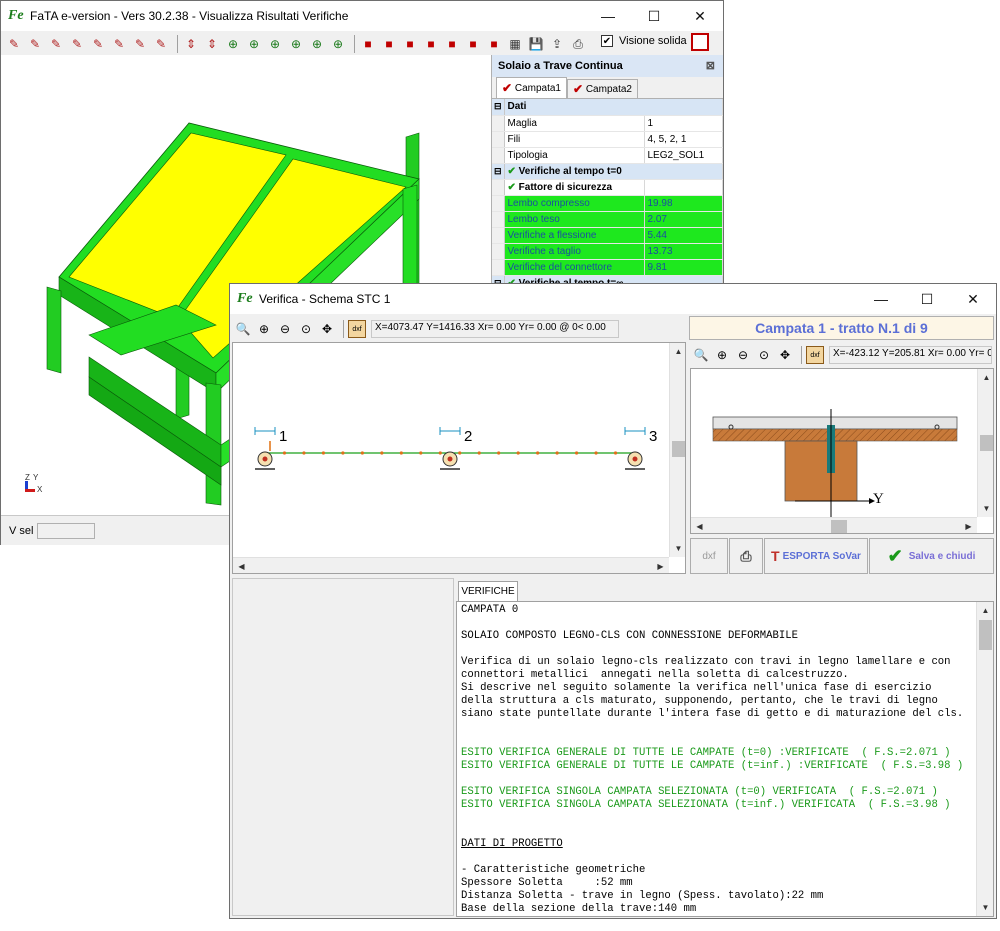 This screenshot has width=1000, height=931. I want to click on select-foundation-icon: ✎, so click(161, 44).